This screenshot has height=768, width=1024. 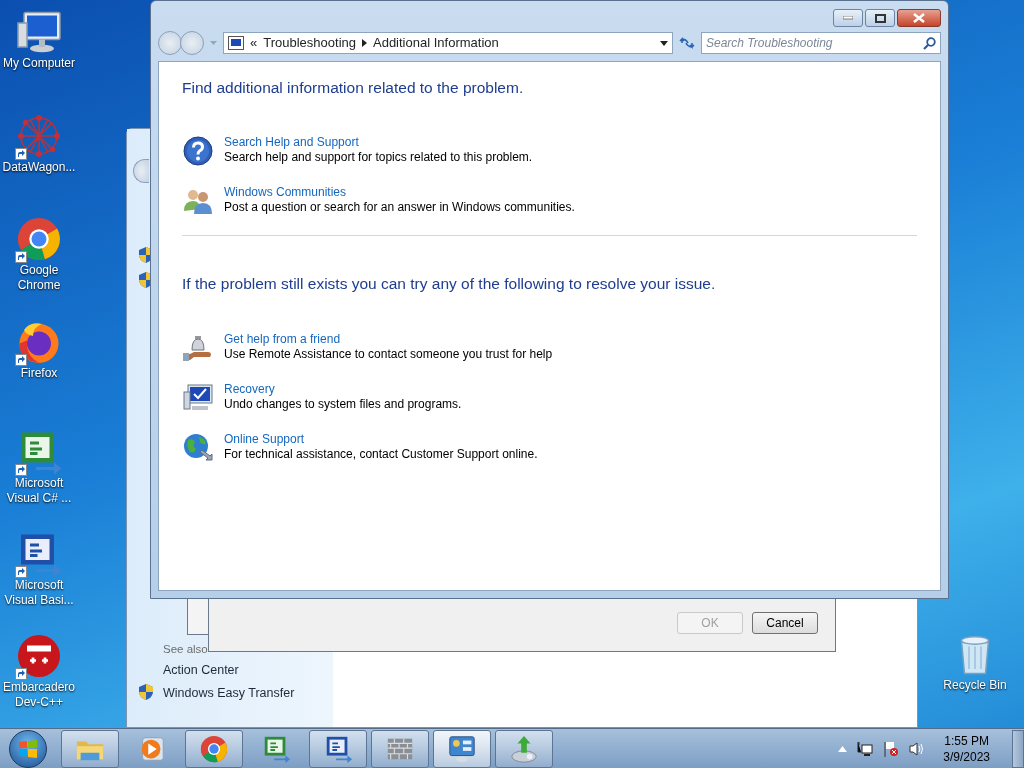 I want to click on breadcrumb-overflow: «, so click(x=254, y=43).